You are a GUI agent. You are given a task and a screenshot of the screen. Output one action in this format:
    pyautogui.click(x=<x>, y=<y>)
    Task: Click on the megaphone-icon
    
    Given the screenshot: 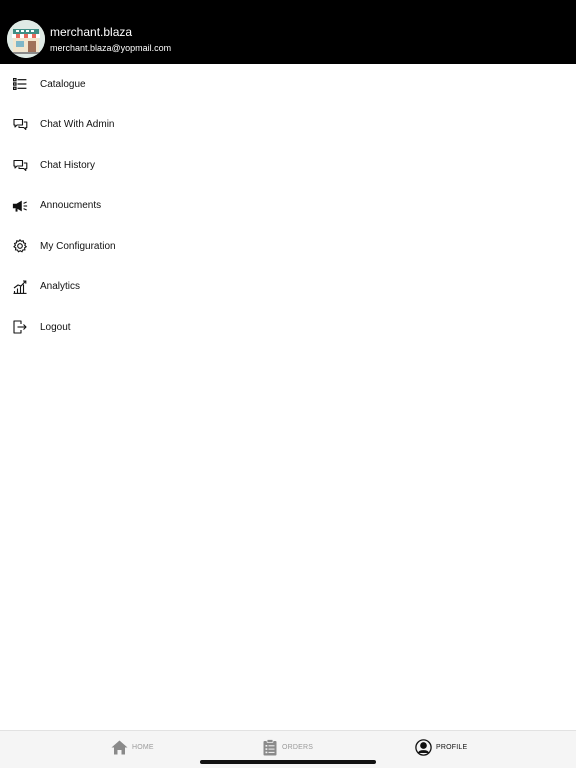 What is the action you would take?
    pyautogui.click(x=20, y=206)
    